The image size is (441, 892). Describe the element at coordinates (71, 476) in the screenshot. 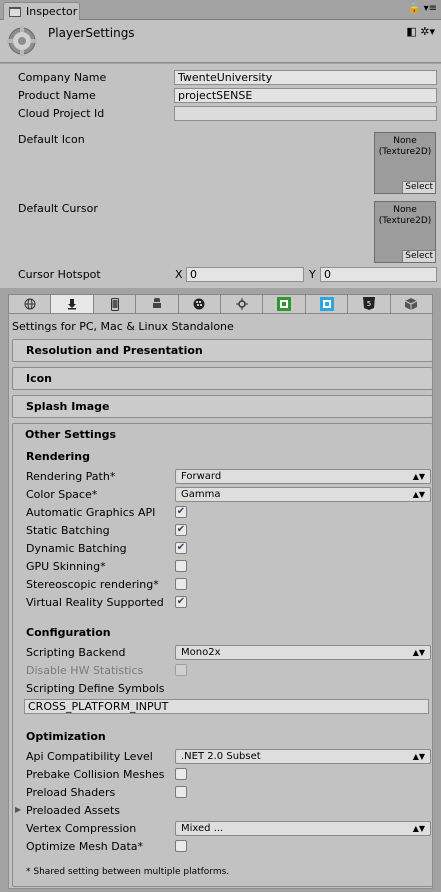

I see `rendering-path-label: Rendering Path*` at that location.